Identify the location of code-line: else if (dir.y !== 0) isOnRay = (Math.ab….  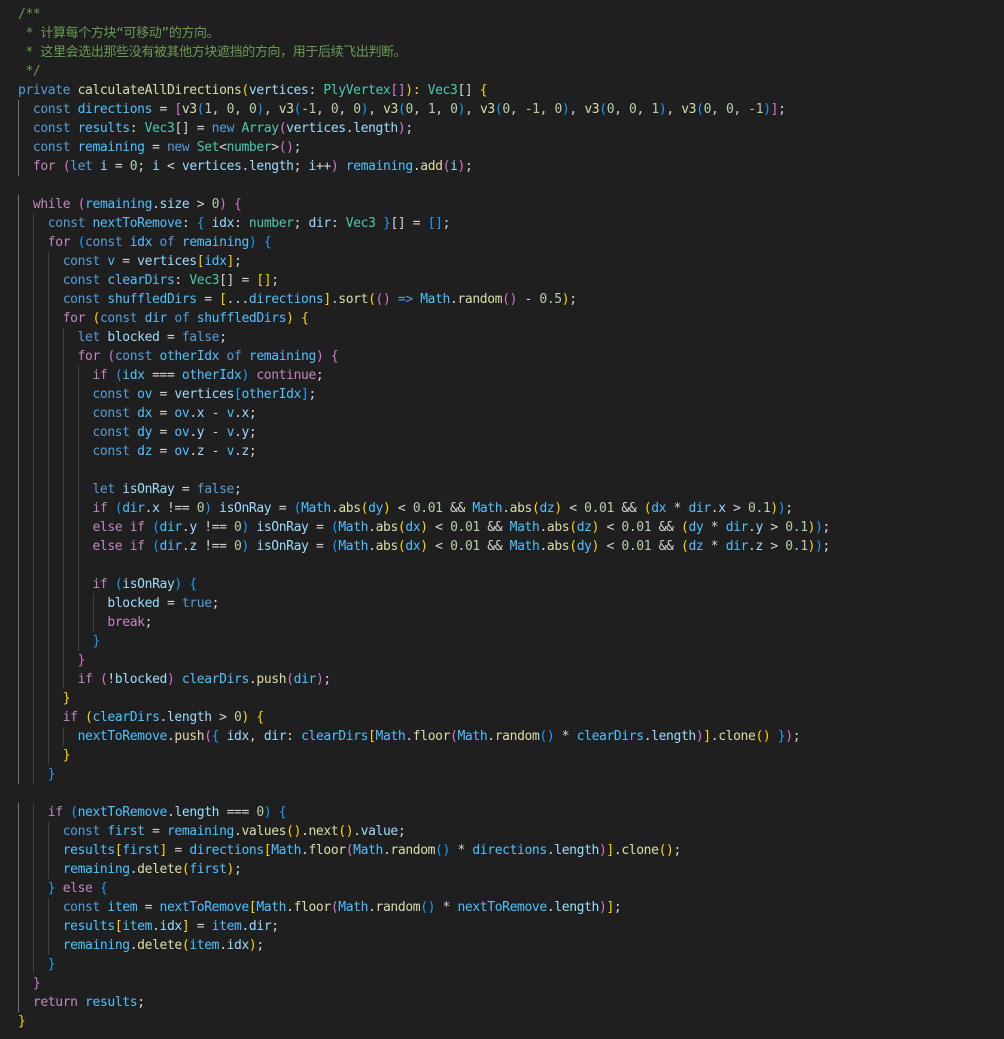
(424, 527).